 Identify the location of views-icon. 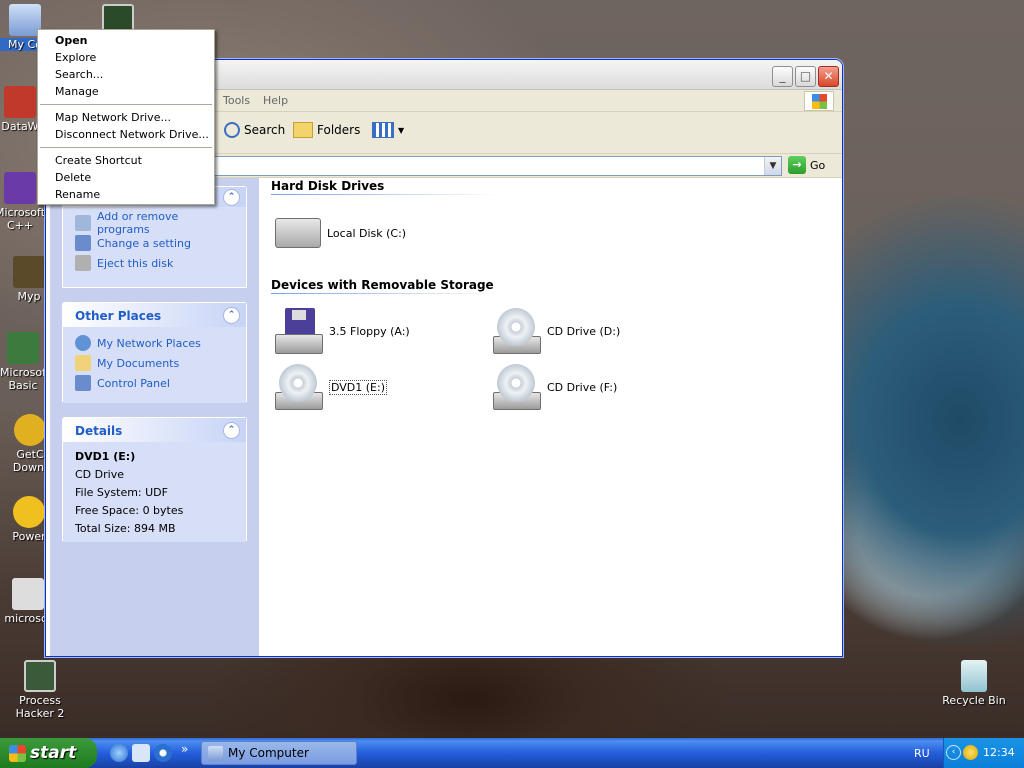
(383, 130).